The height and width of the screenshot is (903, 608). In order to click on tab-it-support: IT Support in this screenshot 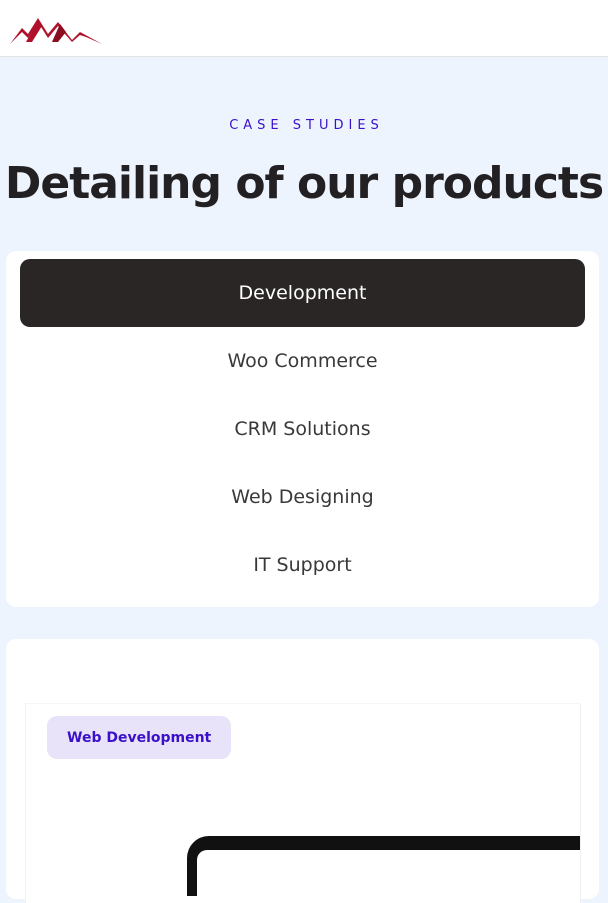, I will do `click(302, 565)`.